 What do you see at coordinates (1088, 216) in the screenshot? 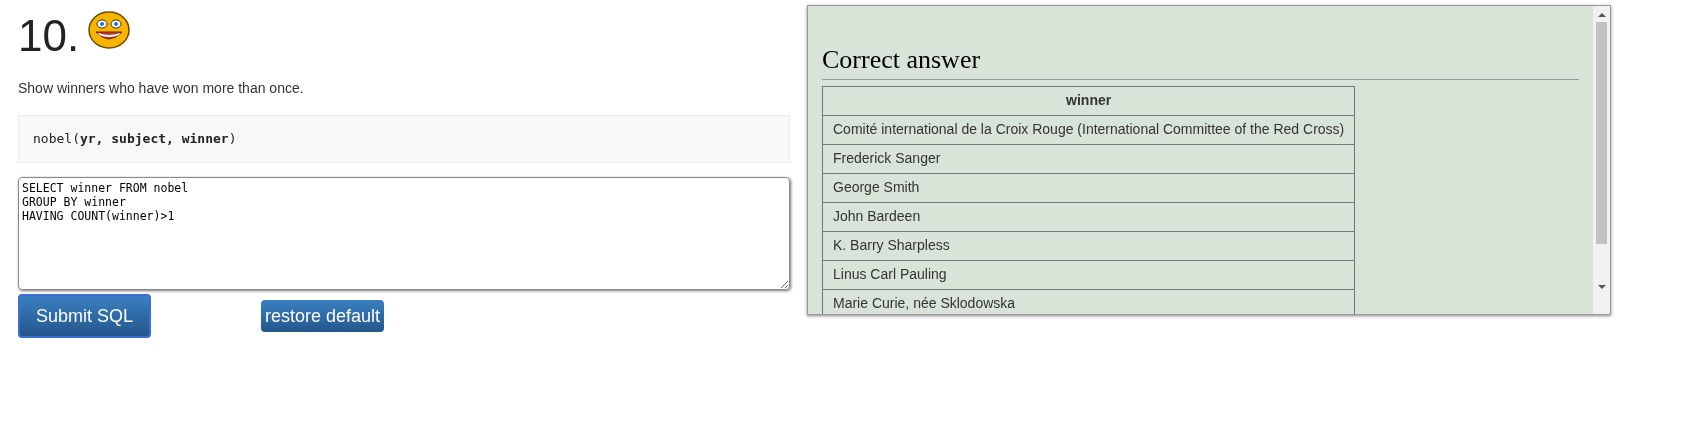
I see `table-cell: John Bardeen` at bounding box center [1088, 216].